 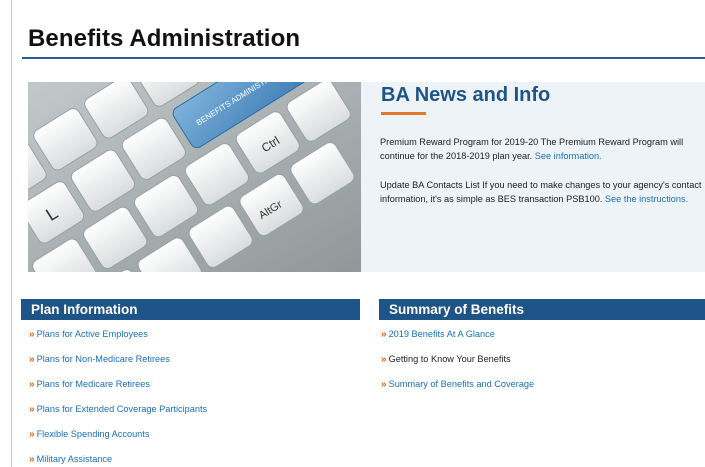 I want to click on left-border, so click(x=11, y=233).